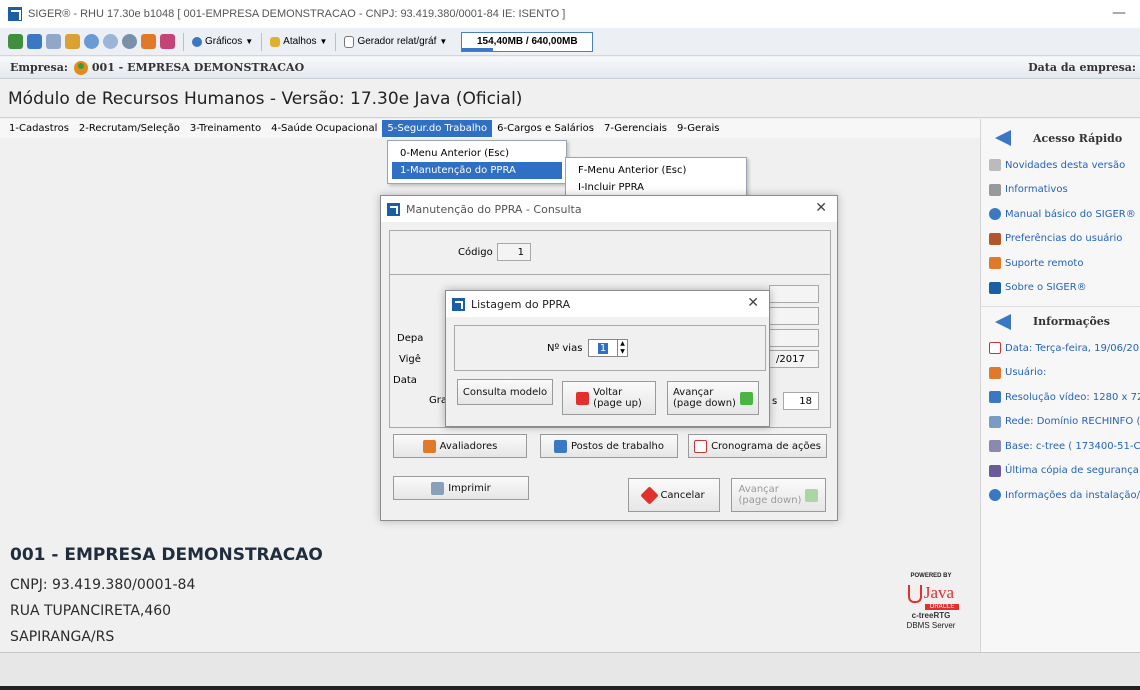 This screenshot has width=1140, height=690. Describe the element at coordinates (275, 41) in the screenshot. I see `shortcut-icon` at that location.